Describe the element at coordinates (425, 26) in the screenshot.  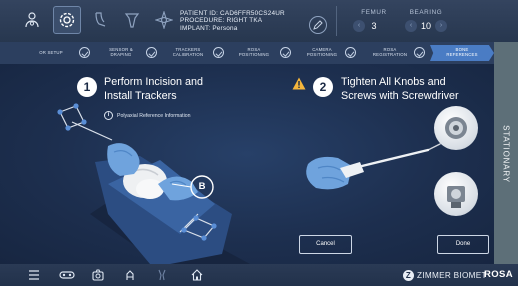
I see `bearing-value: 10` at that location.